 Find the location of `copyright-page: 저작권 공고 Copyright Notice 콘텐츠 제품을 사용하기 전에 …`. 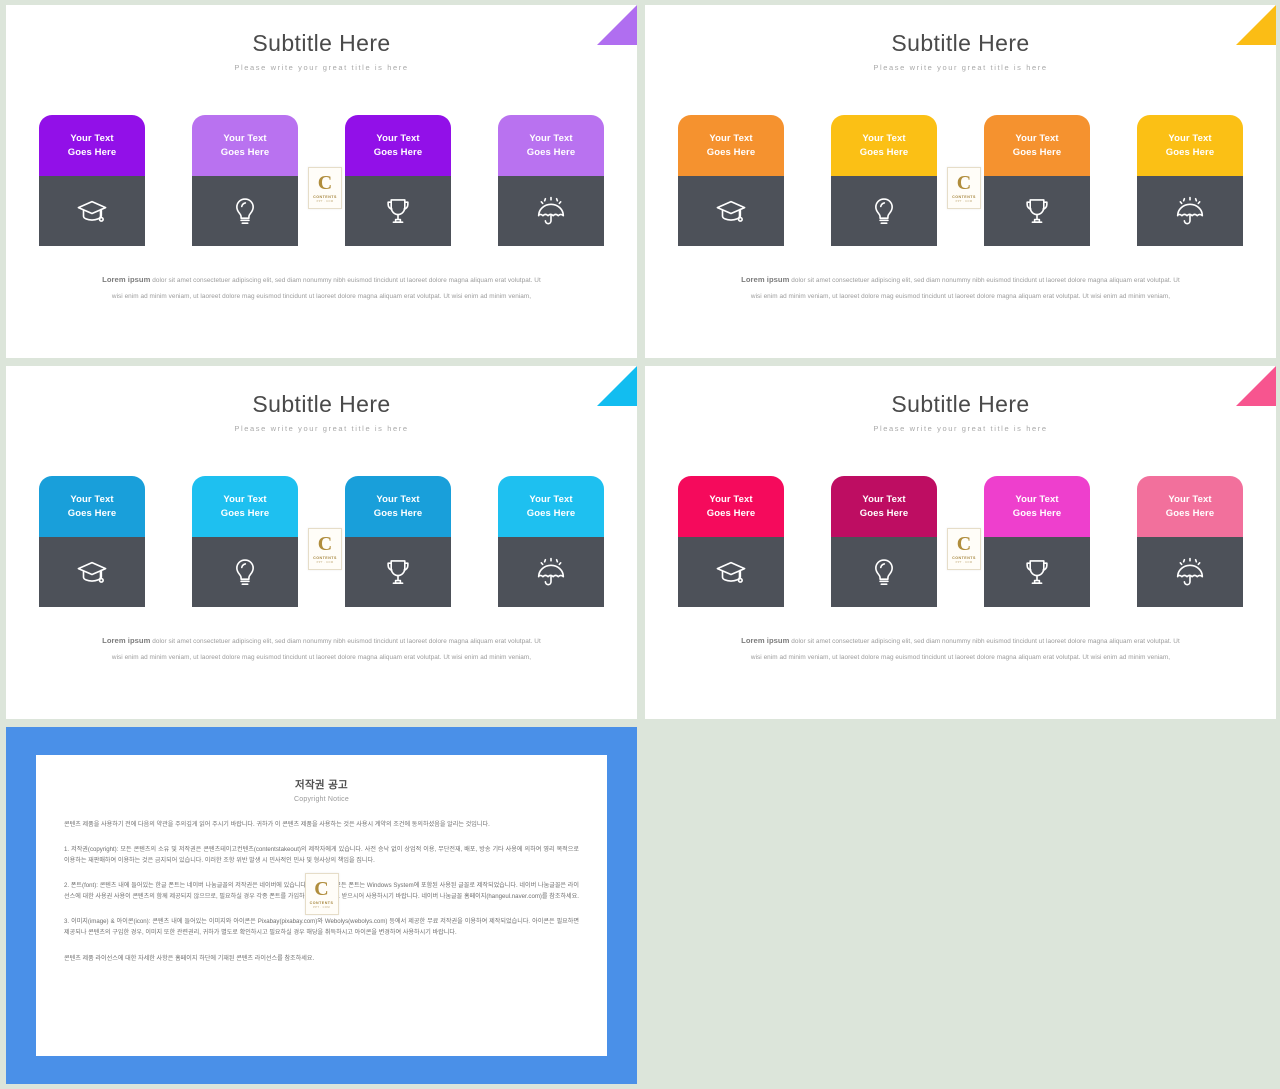

copyright-page: 저작권 공고 Copyright Notice 콘텐츠 제품을 사용하기 전에 … is located at coordinates (321, 905).